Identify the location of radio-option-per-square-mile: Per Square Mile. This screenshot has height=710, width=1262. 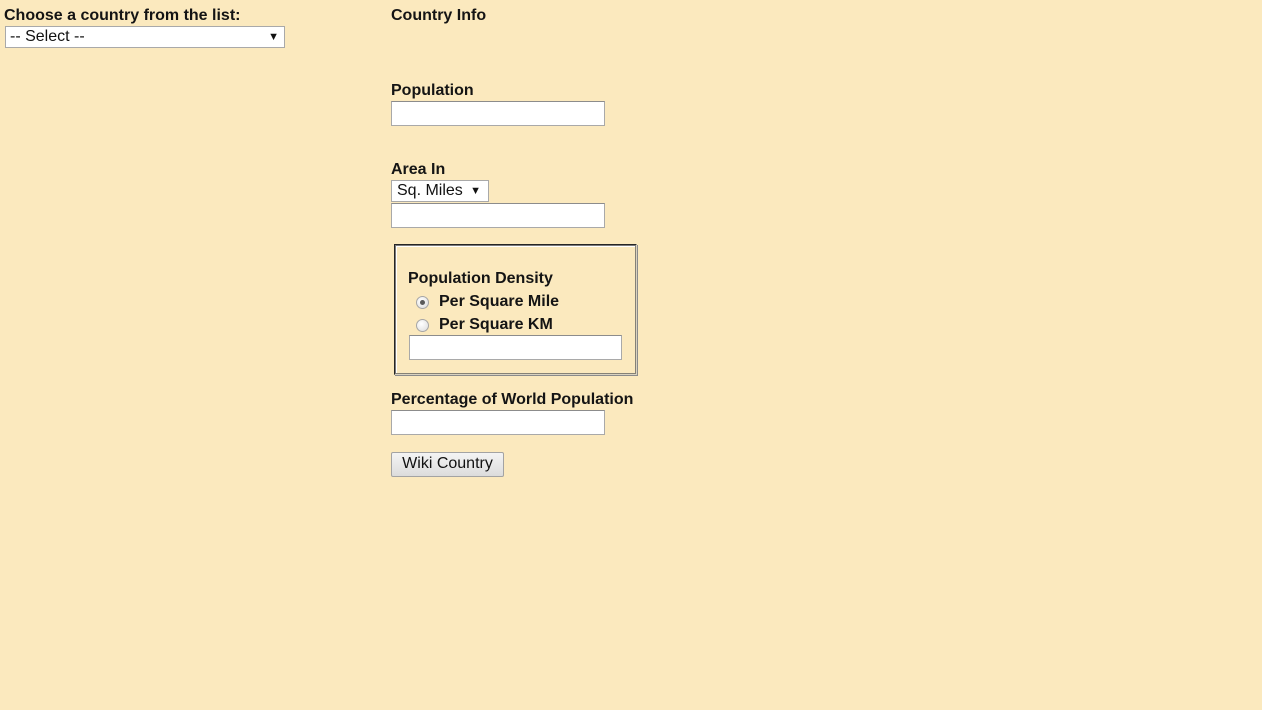
(487, 302).